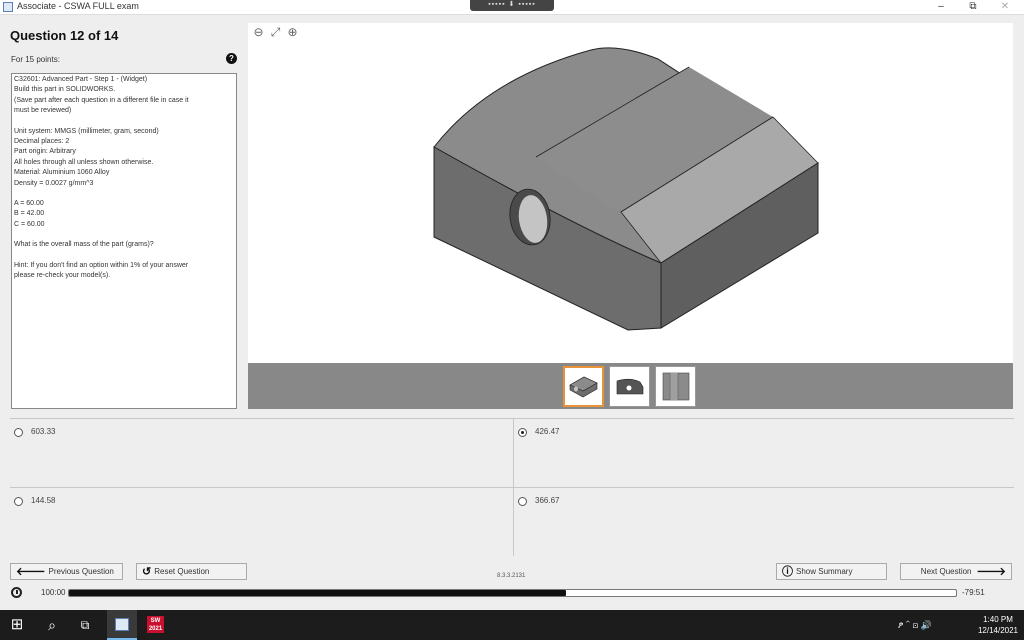  I want to click on radio-button-selected, so click(522, 432).